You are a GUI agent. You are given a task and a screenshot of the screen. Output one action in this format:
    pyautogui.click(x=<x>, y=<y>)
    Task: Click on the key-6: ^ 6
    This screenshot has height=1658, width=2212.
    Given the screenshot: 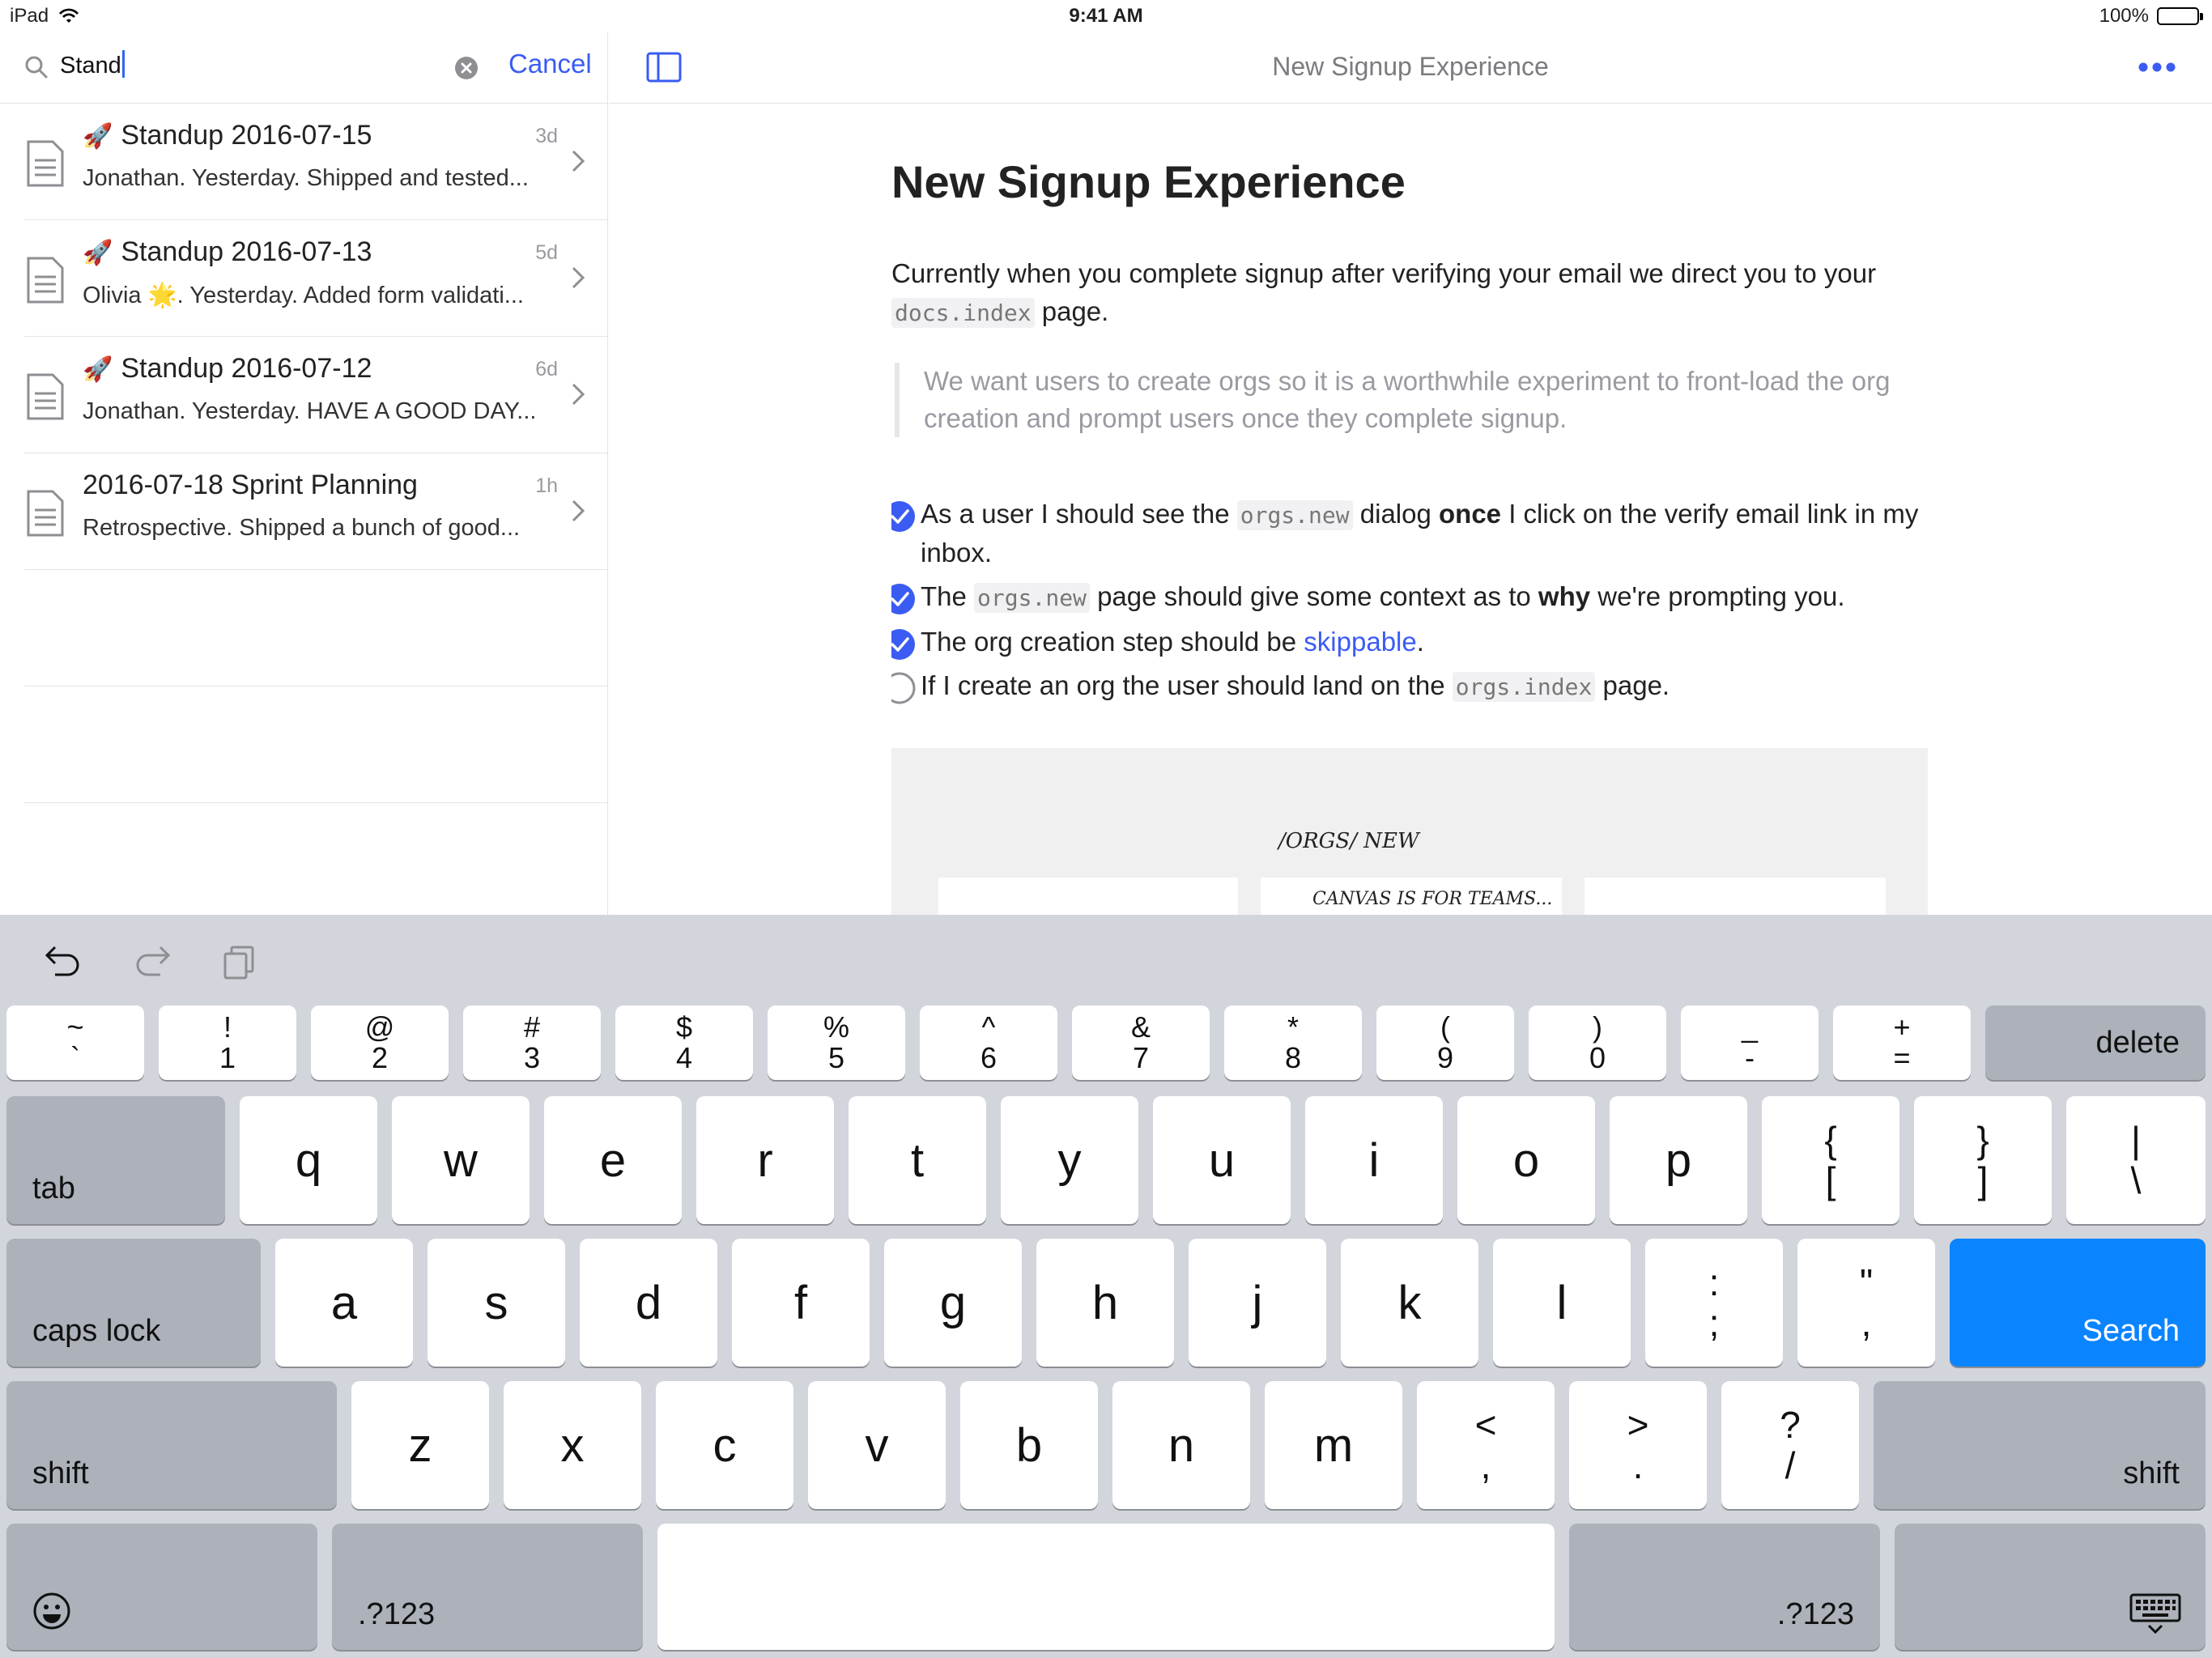 What is the action you would take?
    pyautogui.click(x=989, y=1042)
    